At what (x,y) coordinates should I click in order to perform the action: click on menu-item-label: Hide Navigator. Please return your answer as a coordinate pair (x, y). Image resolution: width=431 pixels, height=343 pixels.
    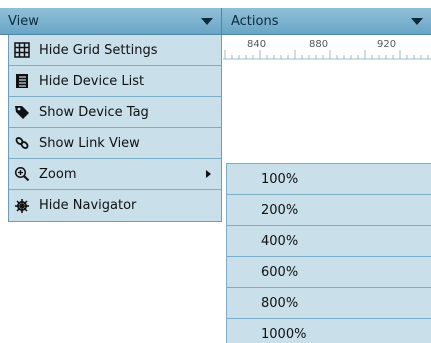
    Looking at the image, I should click on (88, 205).